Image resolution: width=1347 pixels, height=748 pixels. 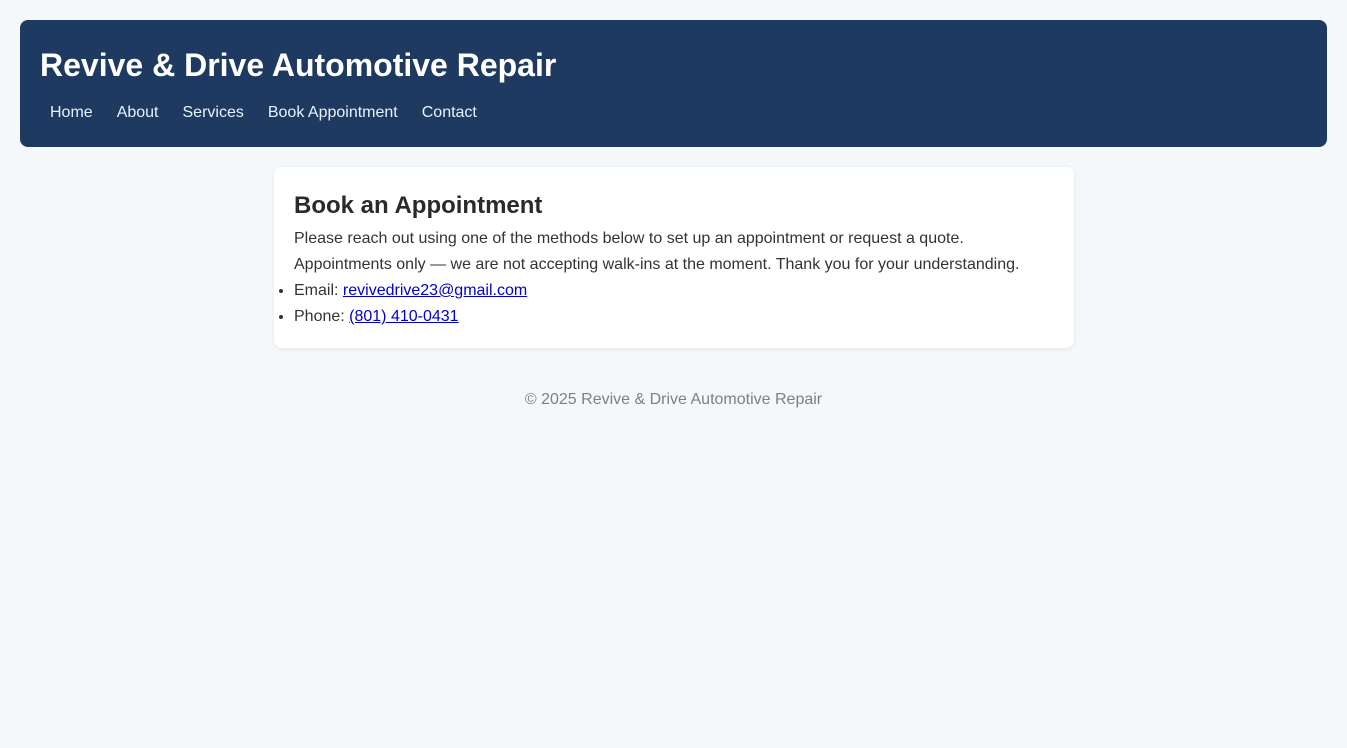 What do you see at coordinates (674, 291) in the screenshot?
I see `contact-item-email: Email: revivedrive23@gmail.com` at bounding box center [674, 291].